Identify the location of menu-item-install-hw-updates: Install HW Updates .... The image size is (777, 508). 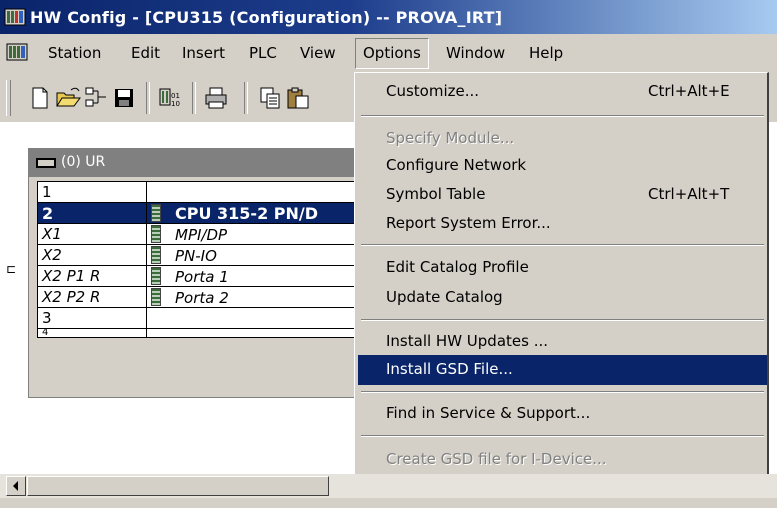
(562, 342).